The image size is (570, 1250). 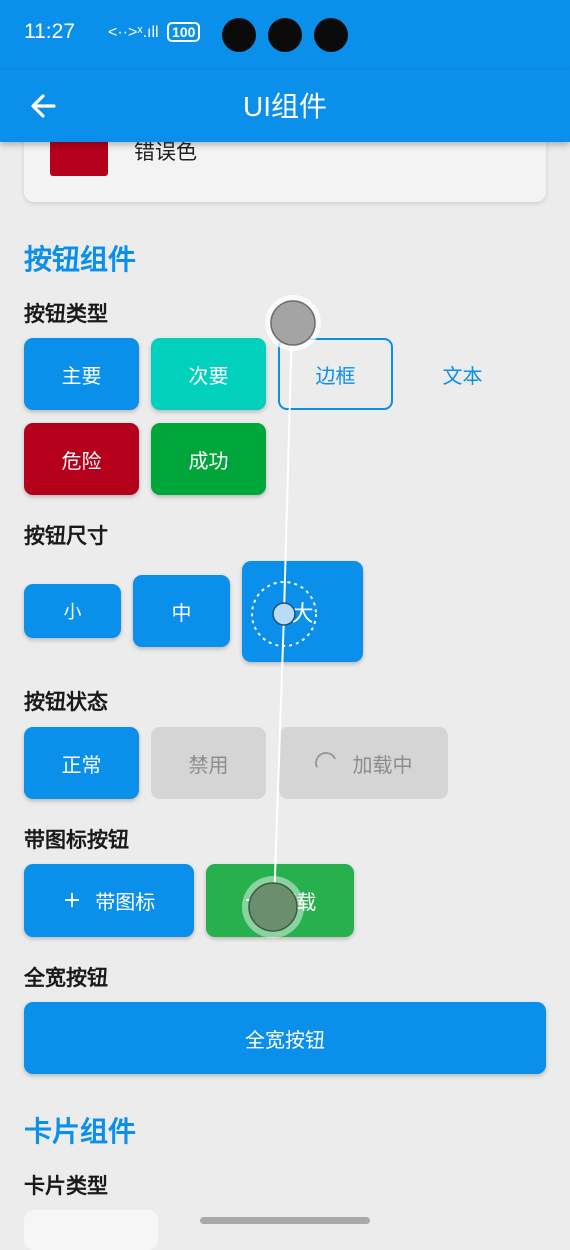 What do you see at coordinates (72, 611) in the screenshot?
I see `small-button: 小` at bounding box center [72, 611].